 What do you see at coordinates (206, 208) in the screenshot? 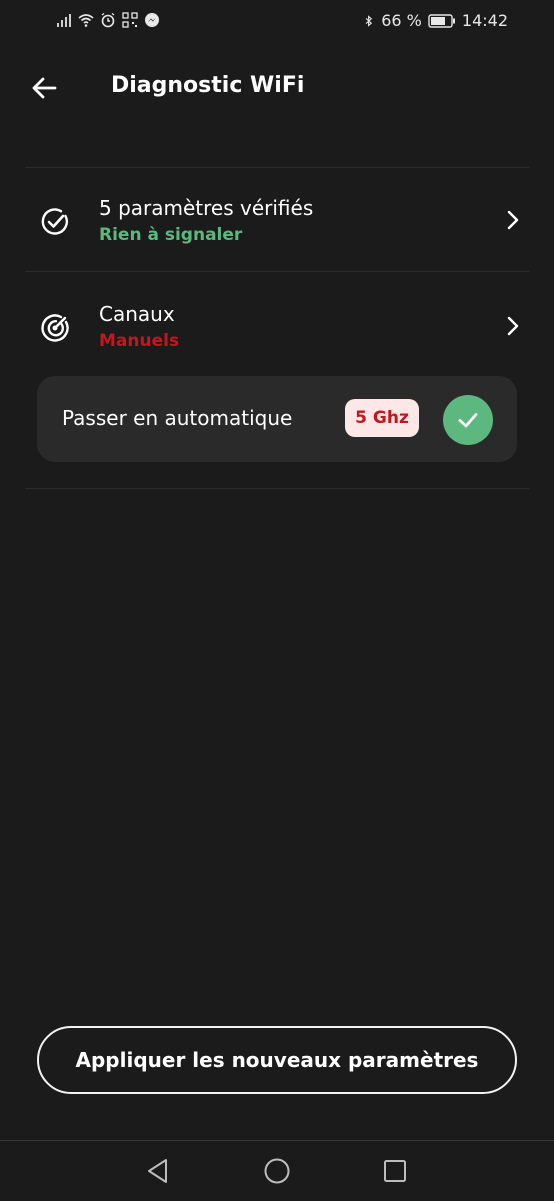
I see `row-title: 5 paramètres vérifiés` at bounding box center [206, 208].